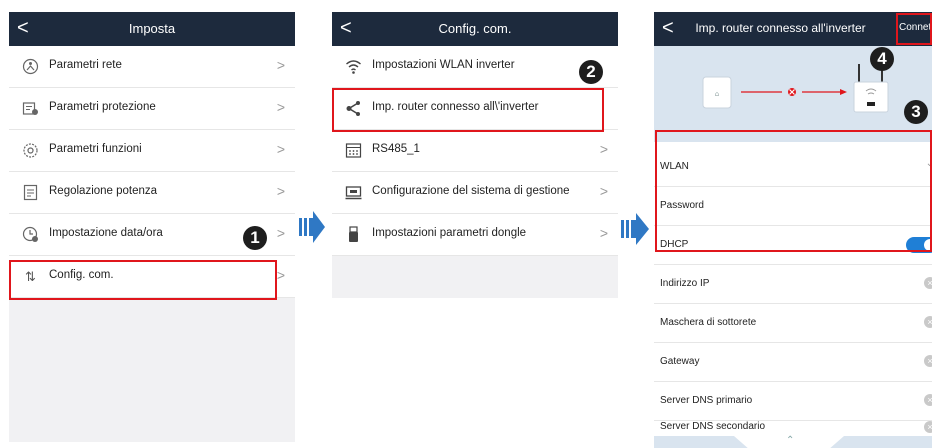 This screenshot has height=448, width=932. Describe the element at coordinates (475, 151) in the screenshot. I see `menu-item-rs485: RS485_1 >` at that location.